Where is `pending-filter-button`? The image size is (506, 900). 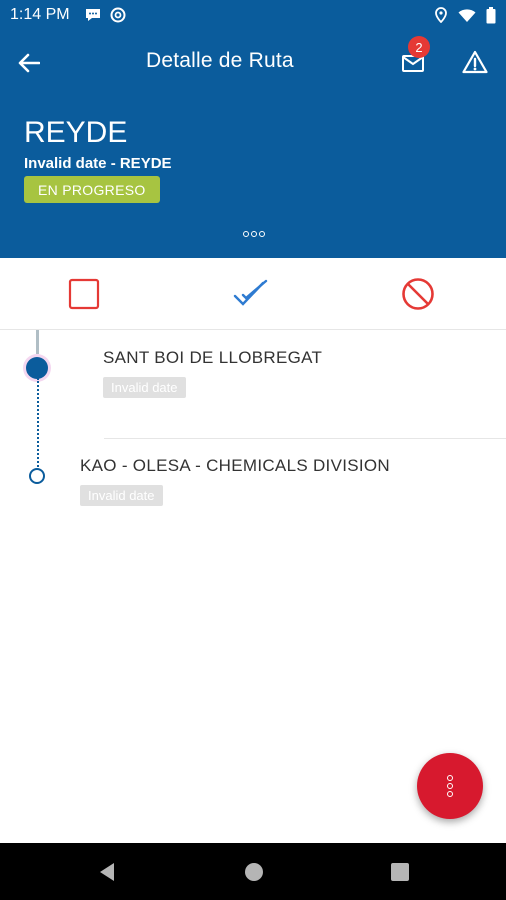
pending-filter-button is located at coordinates (84, 294).